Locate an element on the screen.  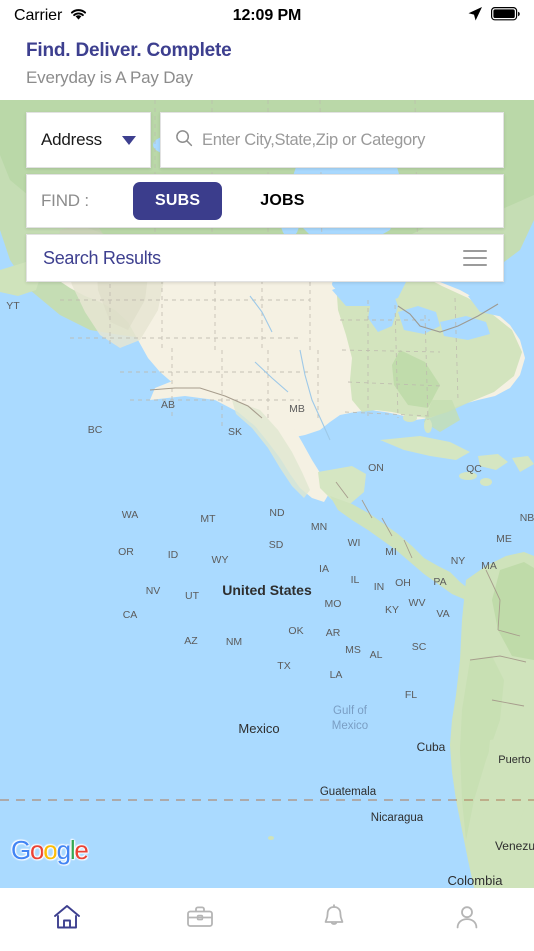
svg-text: Guatemala is located at coordinates (348, 792).